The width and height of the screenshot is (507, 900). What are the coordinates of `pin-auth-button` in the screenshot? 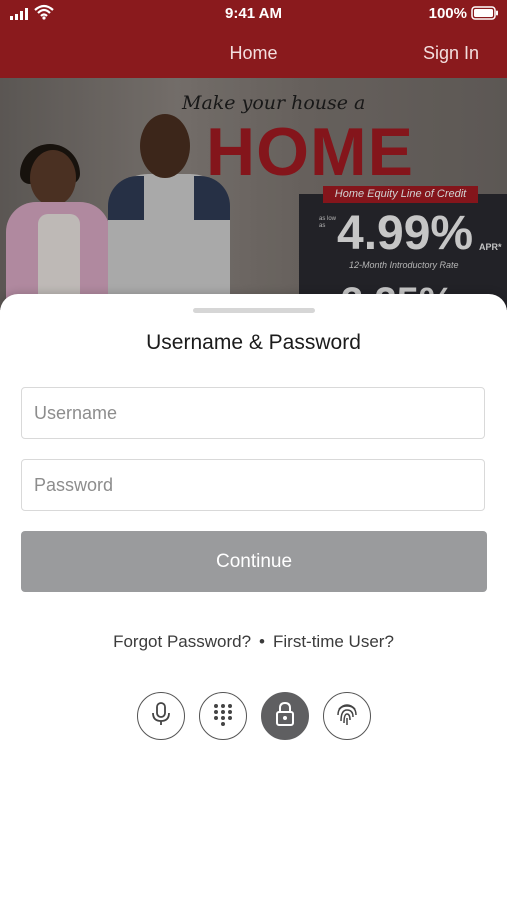 It's located at (223, 716).